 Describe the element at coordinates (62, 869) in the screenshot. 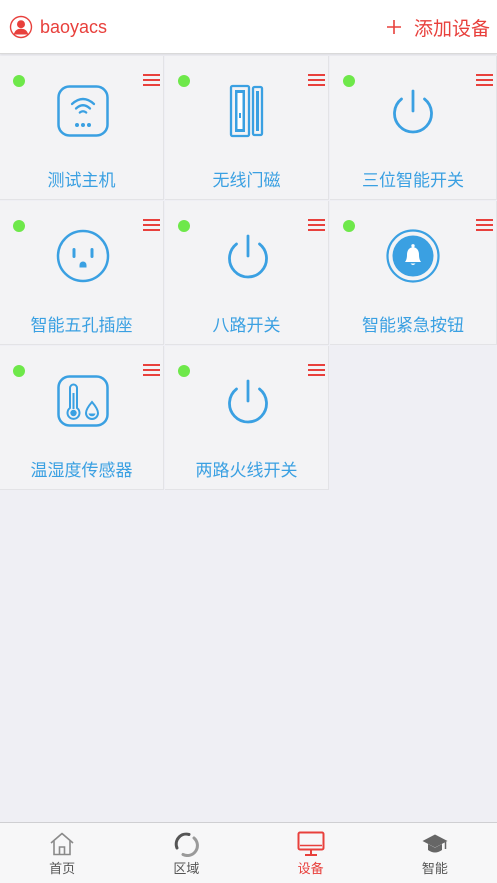

I see `tab-label: 首页` at that location.